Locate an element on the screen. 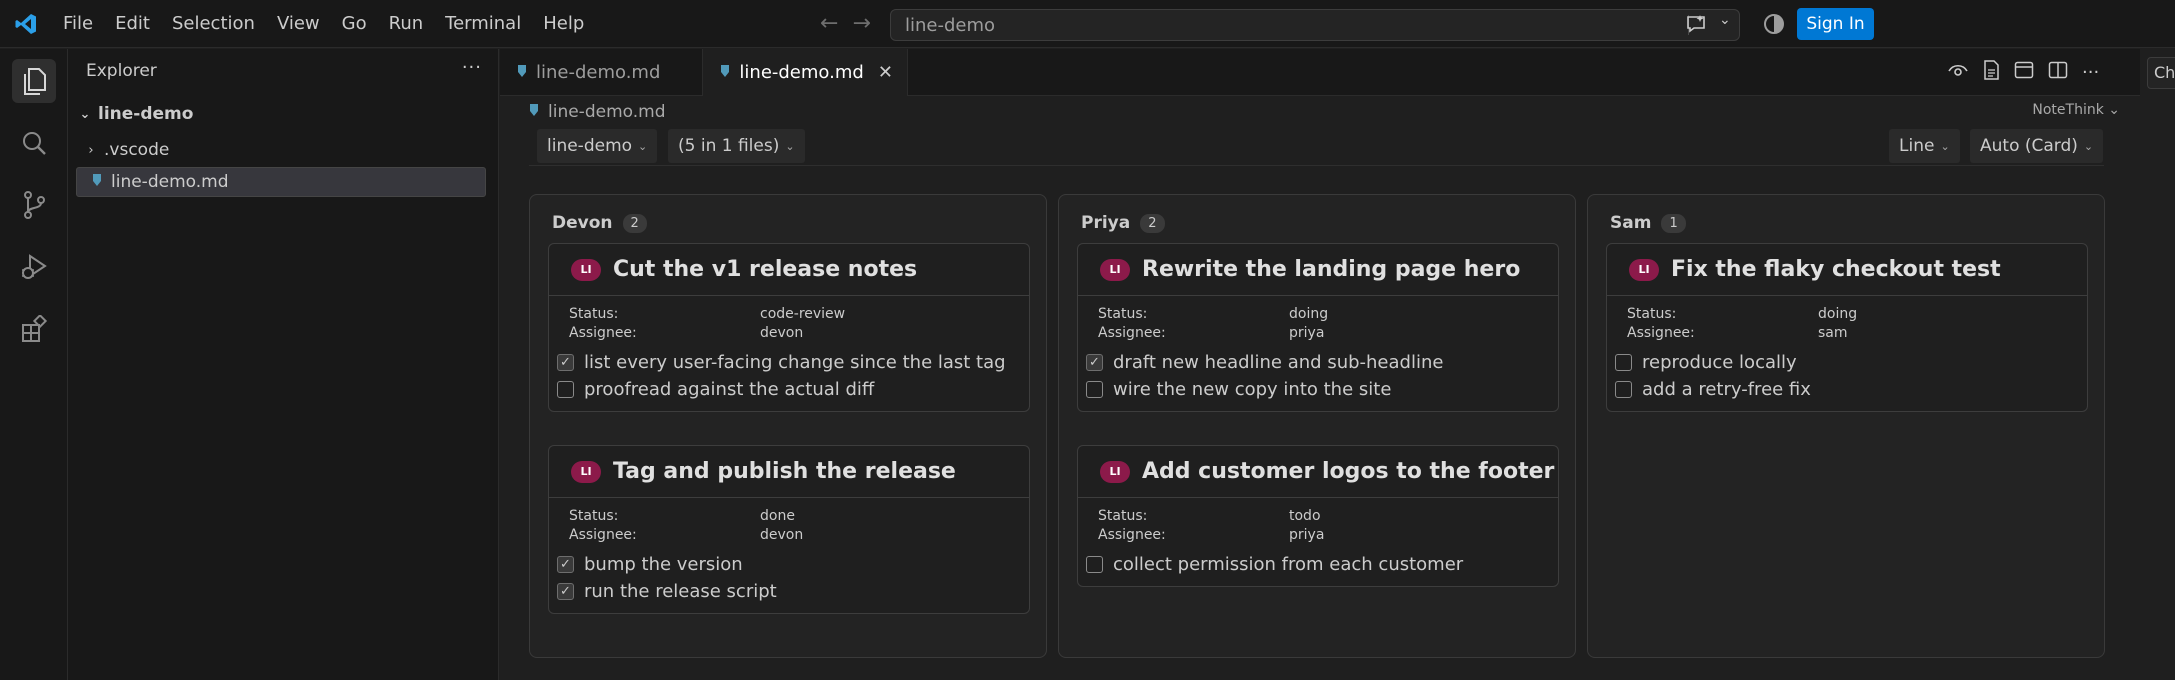  checklist-item-text: add a retry-free fix is located at coordinates (1726, 389).